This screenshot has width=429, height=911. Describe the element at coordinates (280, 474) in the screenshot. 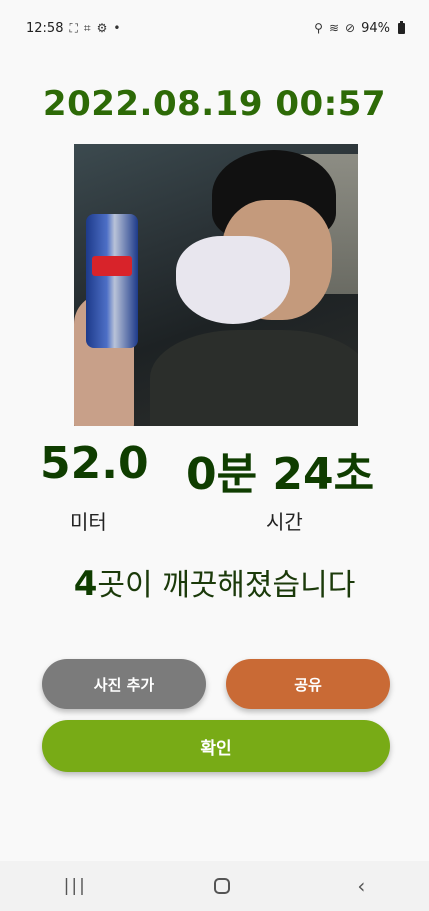

I see `time-value: 0분 24초` at that location.